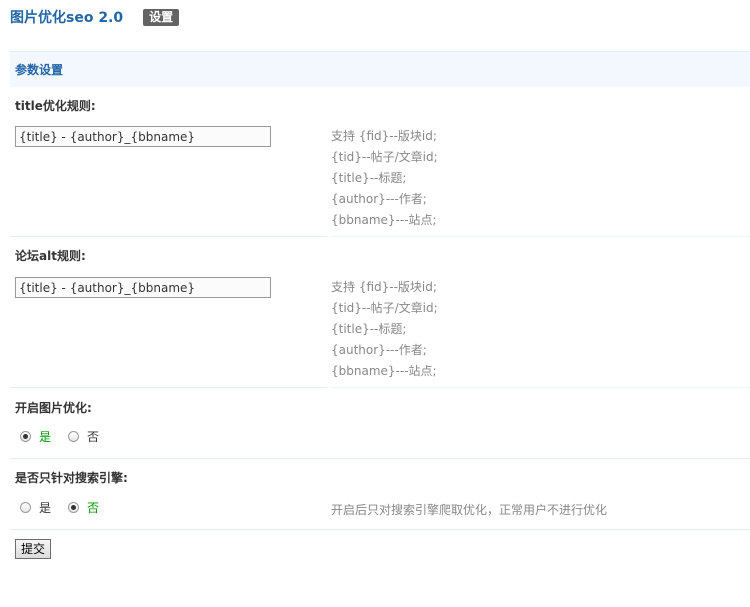 The image size is (750, 607). I want to click on enable-optimize-yes-label: 是, so click(45, 436).